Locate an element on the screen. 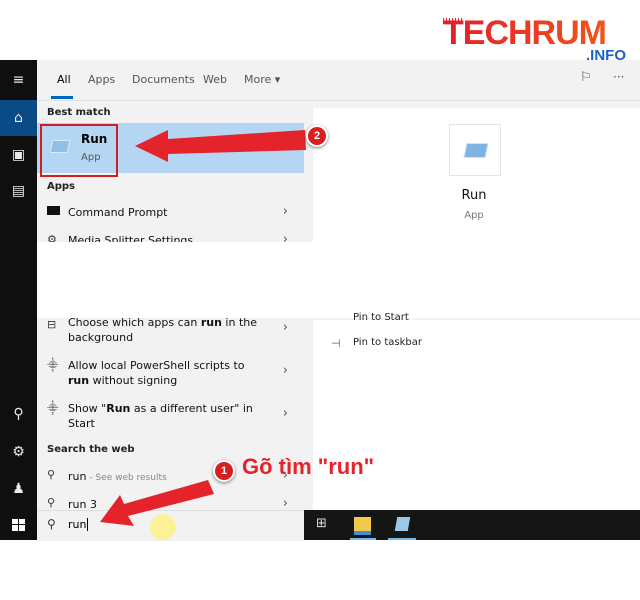 Image resolution: width=640 pixels, height=600 pixels. step-2-badge: 2 is located at coordinates (317, 136).